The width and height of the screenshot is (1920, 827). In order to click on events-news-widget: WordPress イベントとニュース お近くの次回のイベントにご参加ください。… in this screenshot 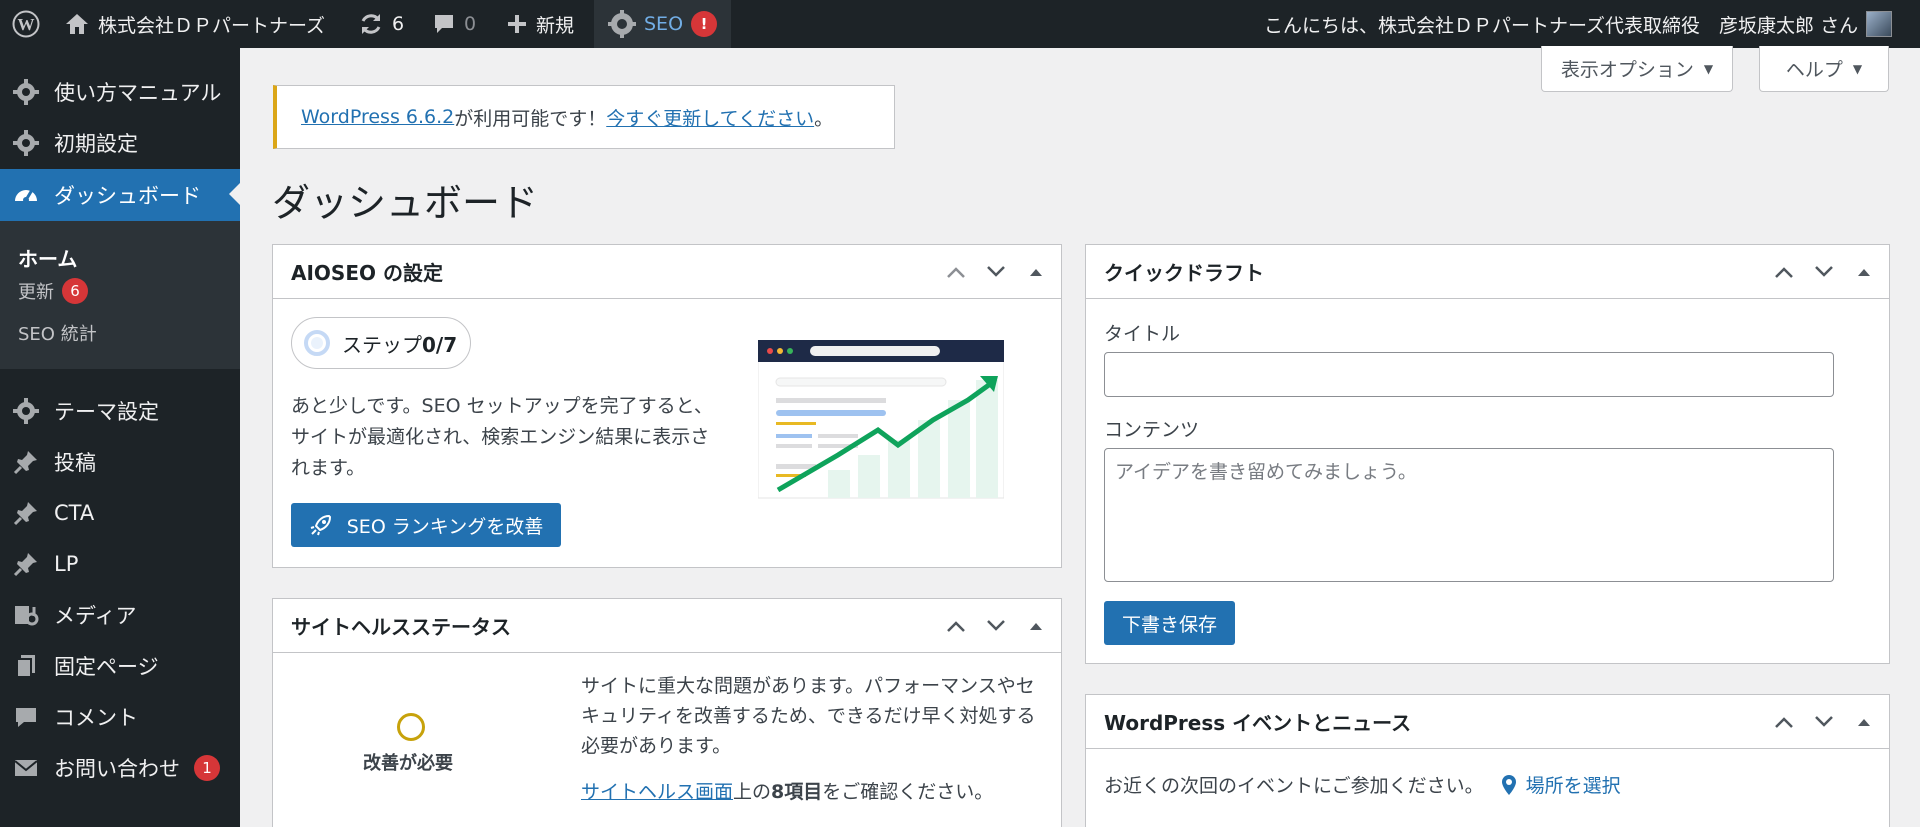, I will do `click(1487, 760)`.